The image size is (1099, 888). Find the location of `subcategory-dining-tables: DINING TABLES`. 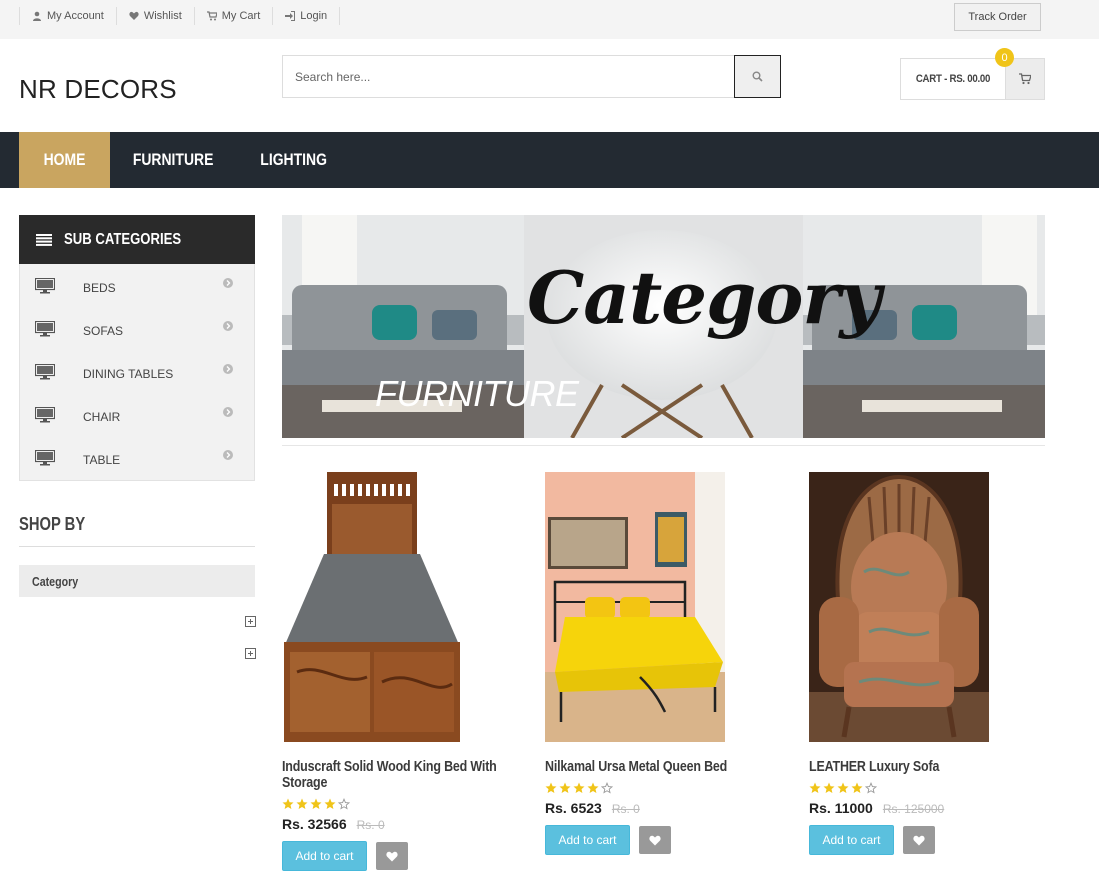

subcategory-dining-tables: DINING TABLES is located at coordinates (137, 371).